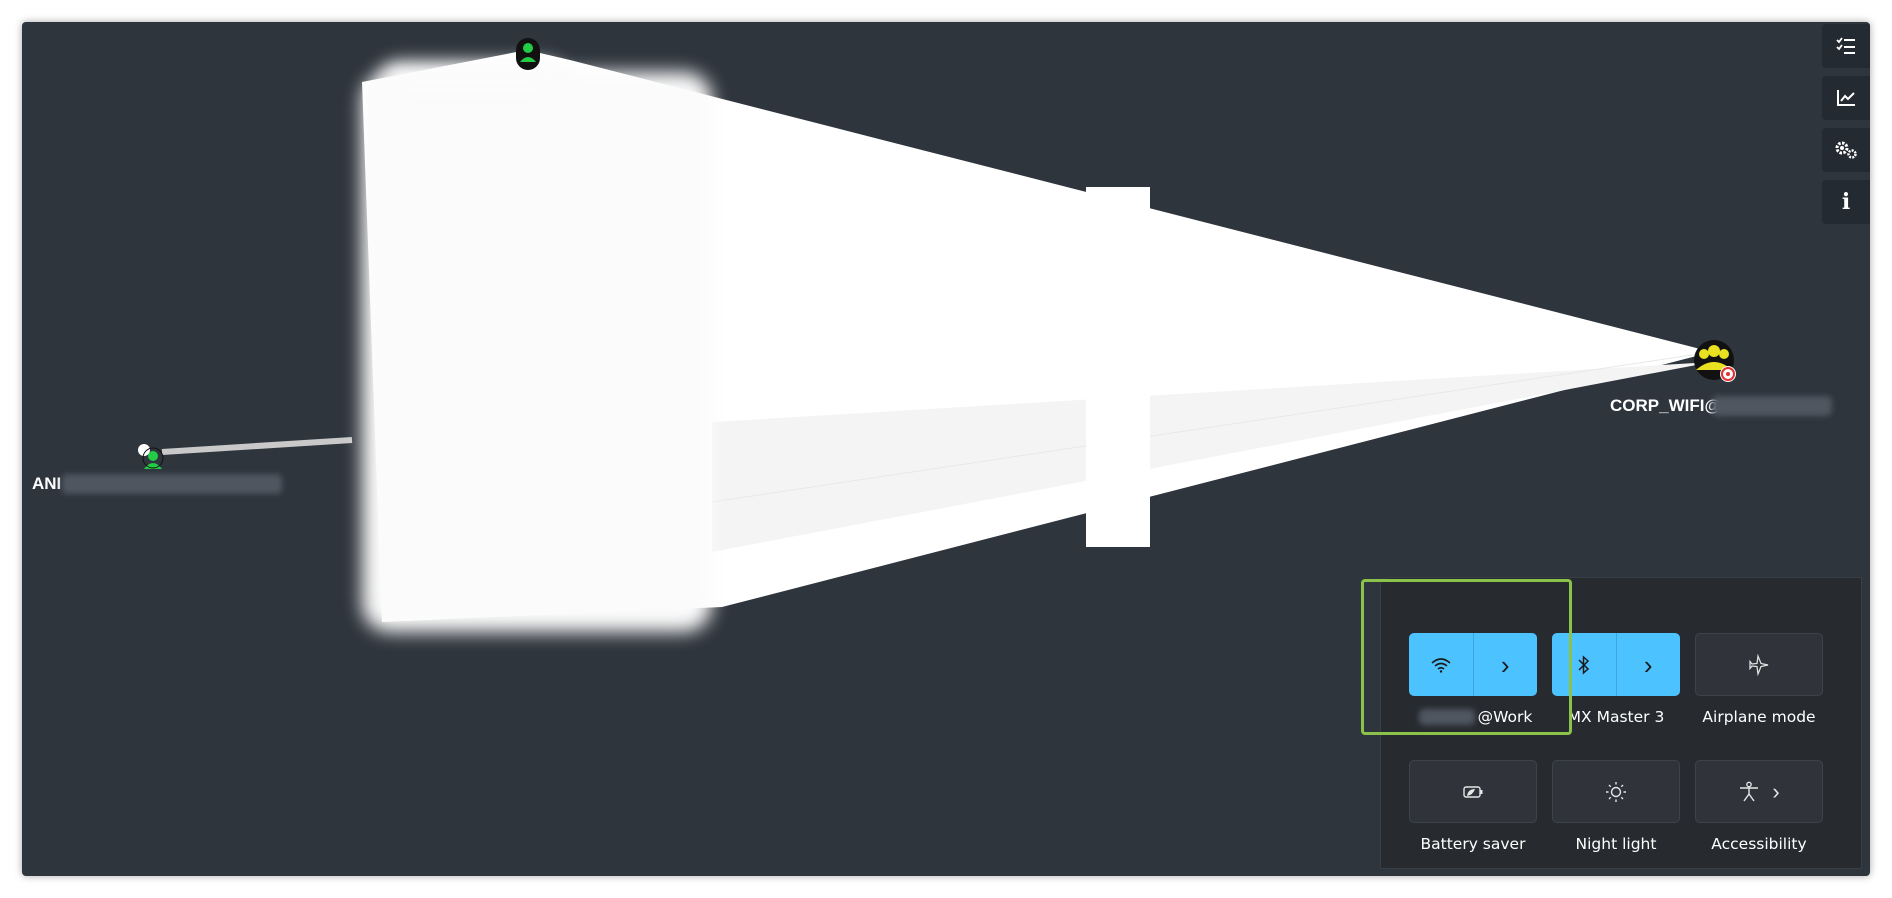  Describe the element at coordinates (1715, 362) in the screenshot. I see `right-node-icon` at that location.